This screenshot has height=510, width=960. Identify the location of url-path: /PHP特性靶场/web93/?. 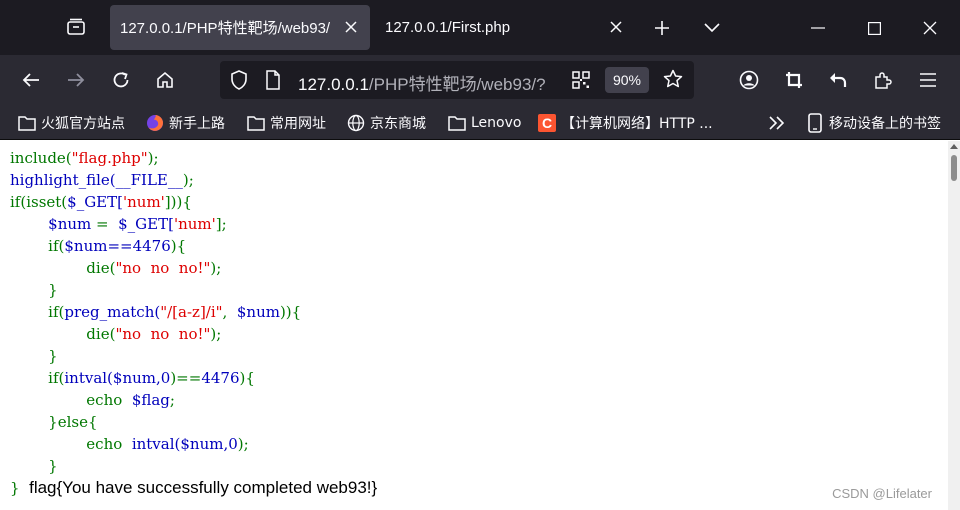
(457, 84).